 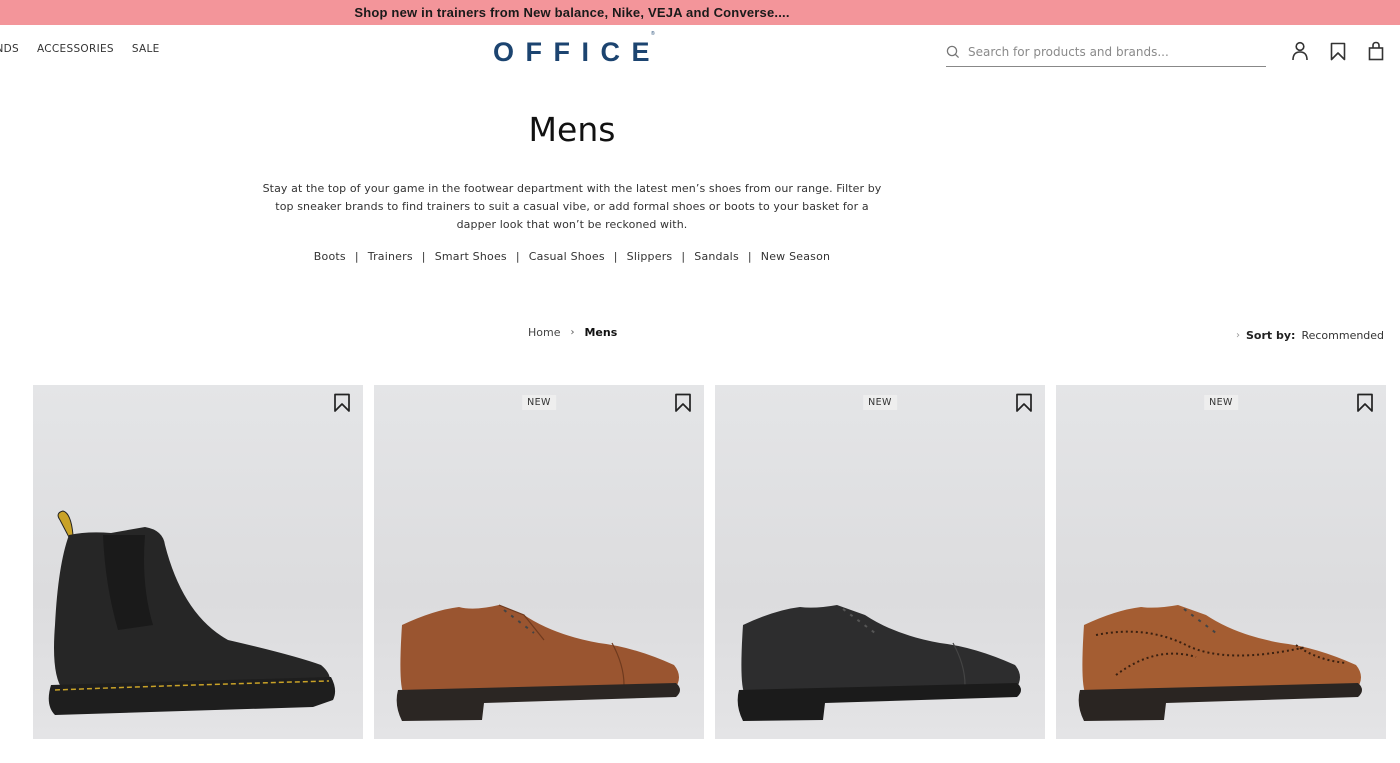 I want to click on main-nav: ANDS ACCESSORIES SALE, so click(x=80, y=49).